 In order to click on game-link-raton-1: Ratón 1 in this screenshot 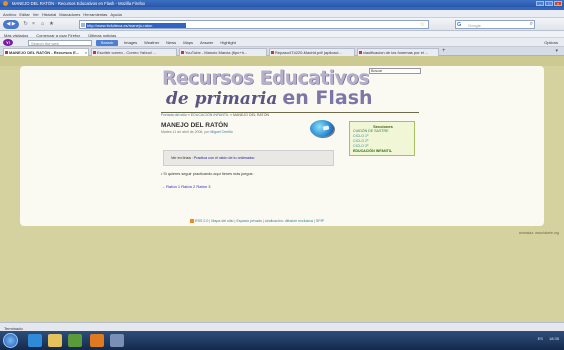, I will do `click(173, 186)`.